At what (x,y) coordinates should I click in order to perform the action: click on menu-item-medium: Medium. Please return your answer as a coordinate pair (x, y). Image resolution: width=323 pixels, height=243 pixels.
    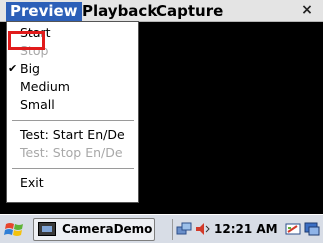
    Looking at the image, I should click on (72, 87).